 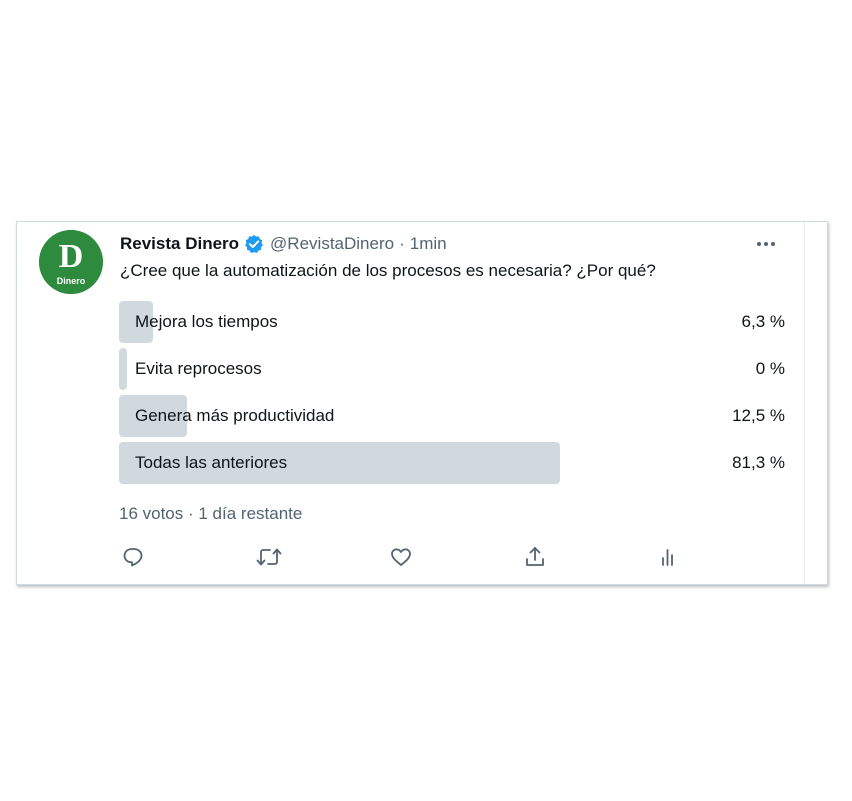 What do you see at coordinates (211, 513) in the screenshot?
I see `poll-footer: 16 votos · 1 día restante` at bounding box center [211, 513].